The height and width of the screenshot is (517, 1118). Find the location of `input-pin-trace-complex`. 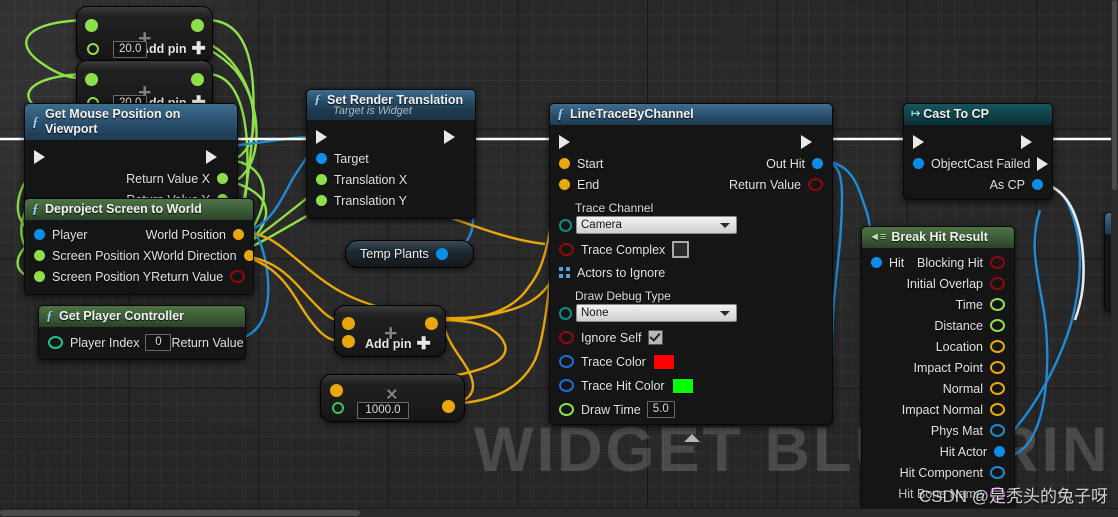

input-pin-trace-complex is located at coordinates (566, 249).